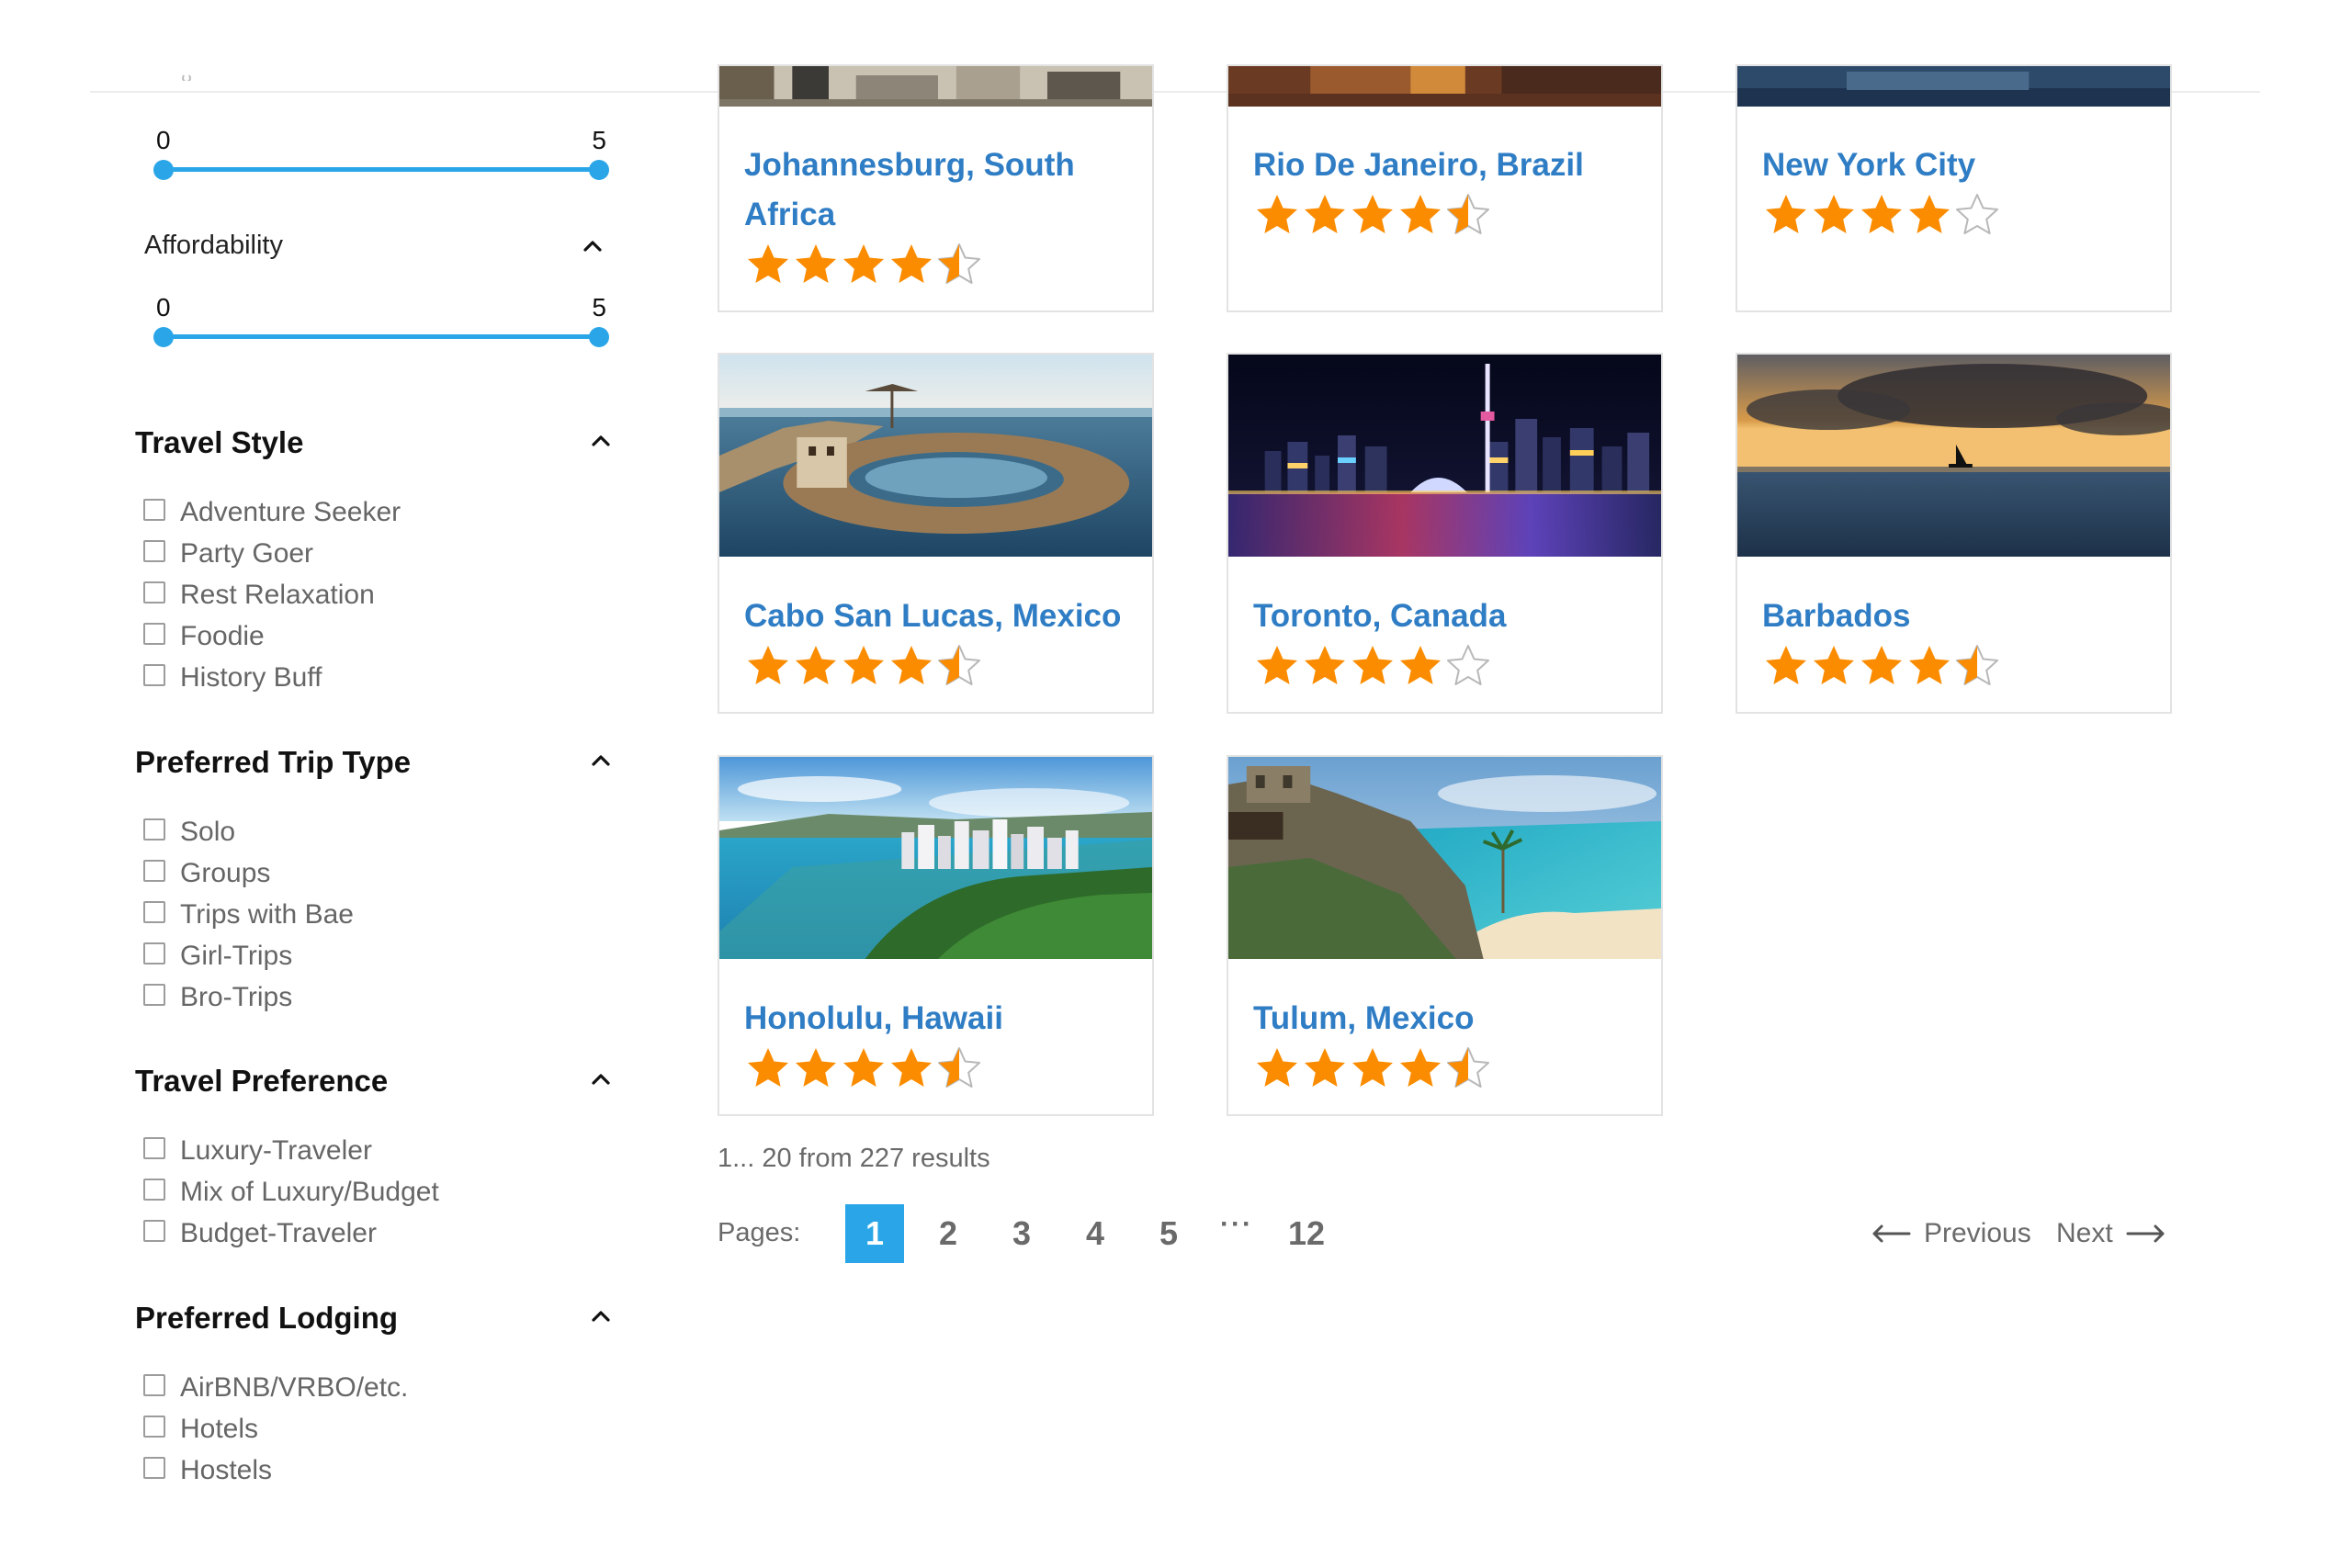 This screenshot has width=2352, height=1568. Describe the element at coordinates (874, 1233) in the screenshot. I see `page-1-button: 1` at that location.